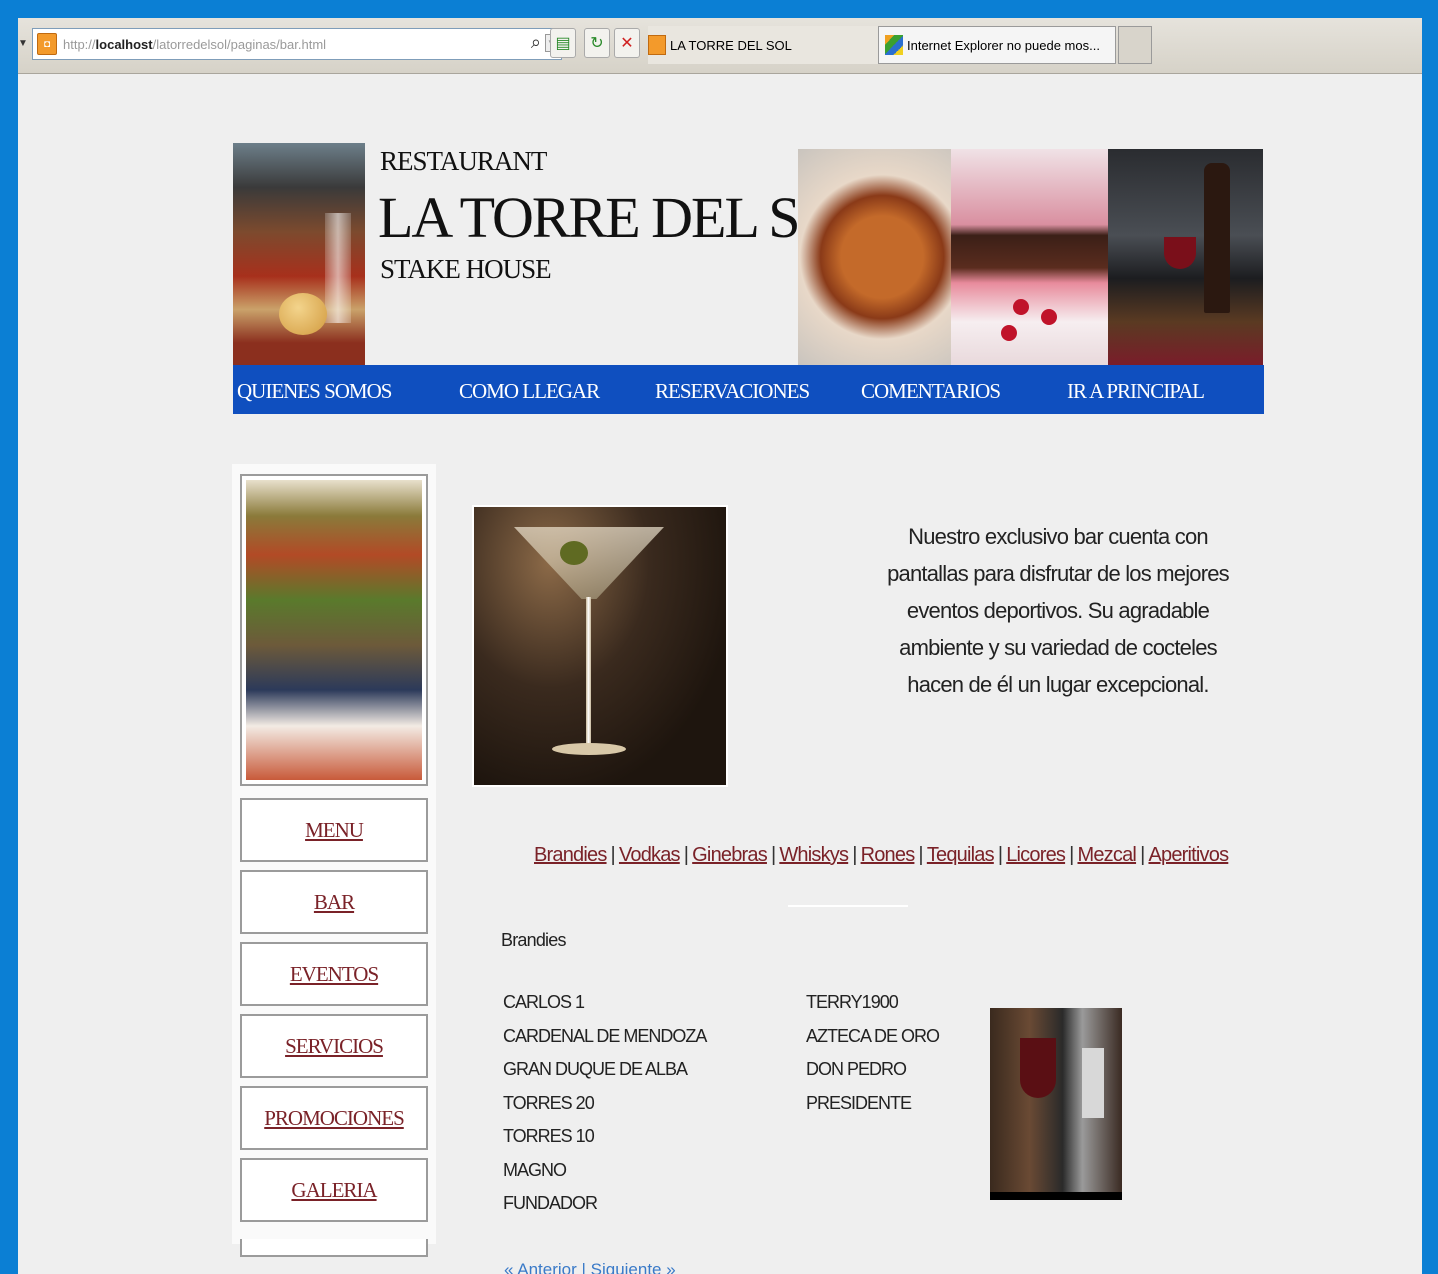 This screenshot has width=1438, height=1274. I want to click on category-link-rones: Rones, so click(888, 855).